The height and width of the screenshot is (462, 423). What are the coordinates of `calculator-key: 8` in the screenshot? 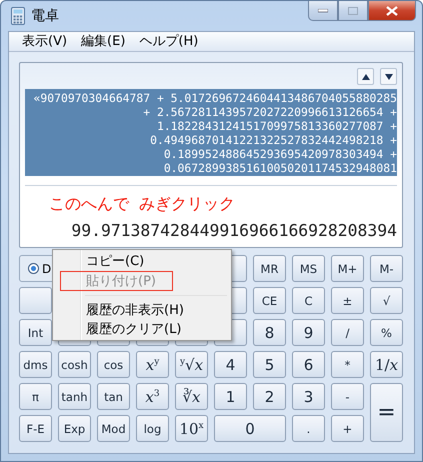 It's located at (269, 332).